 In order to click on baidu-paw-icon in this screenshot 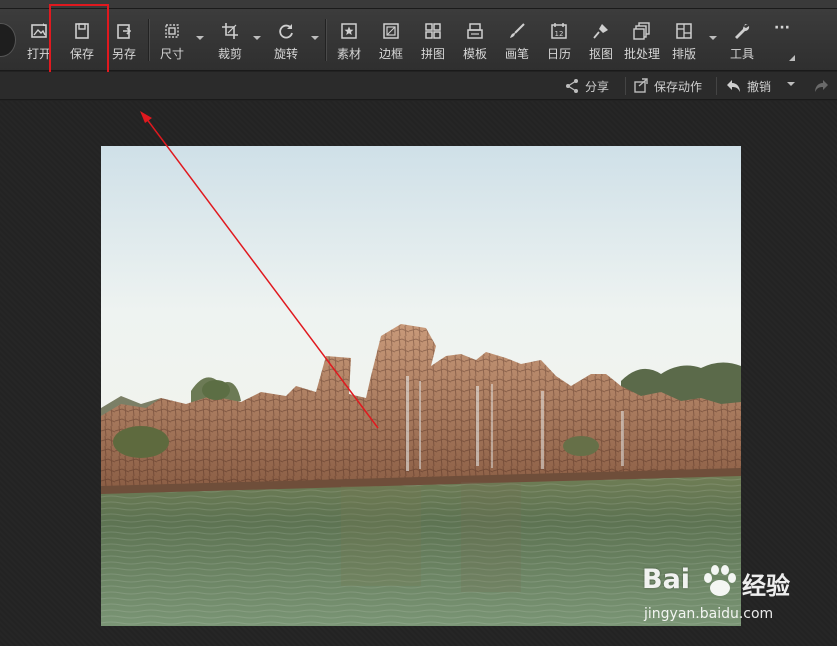, I will do `click(720, 580)`.